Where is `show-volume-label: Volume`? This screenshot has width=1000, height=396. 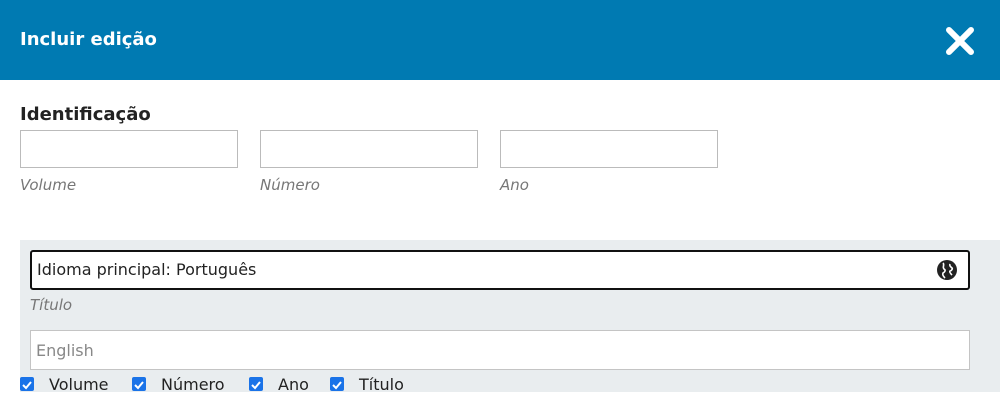
show-volume-label: Volume is located at coordinates (79, 384).